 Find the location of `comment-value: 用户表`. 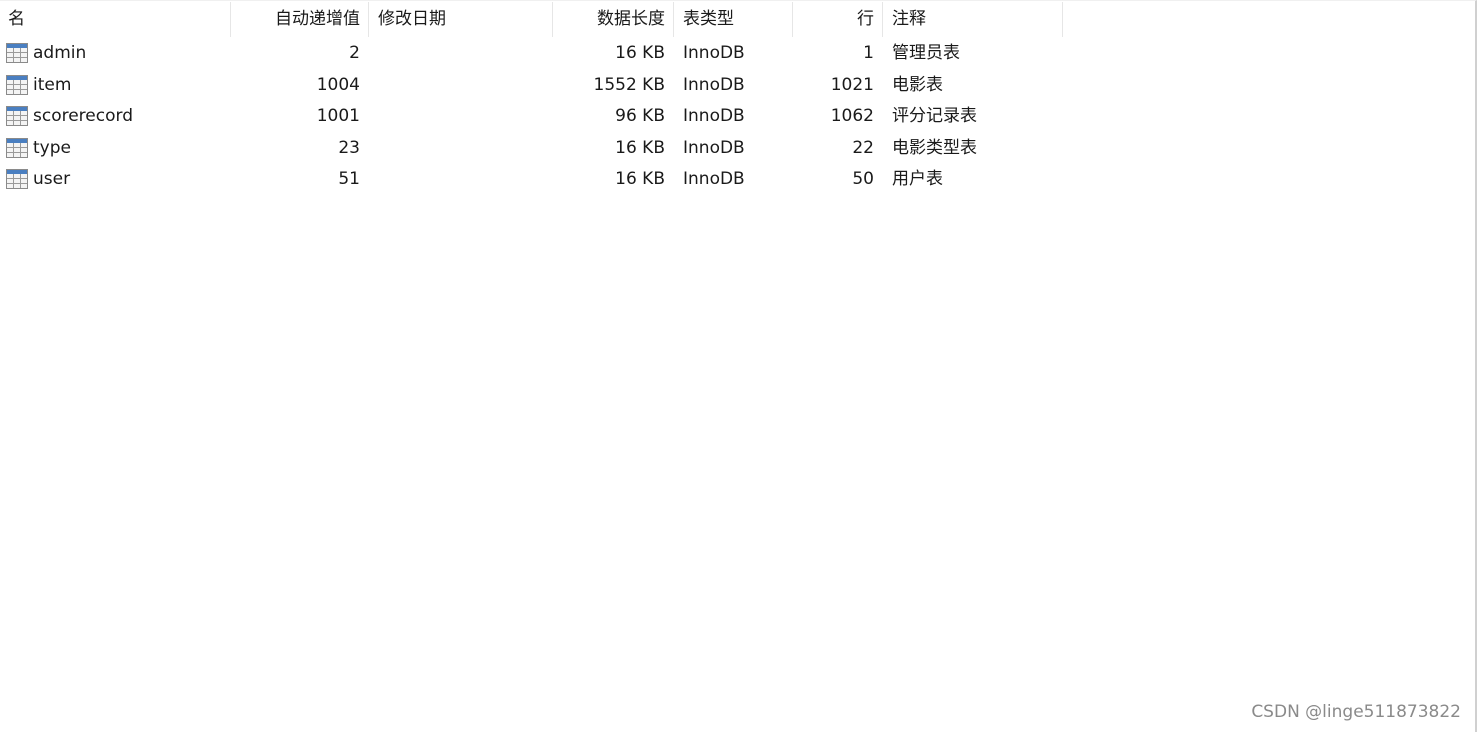

comment-value: 用户表 is located at coordinates (917, 179).